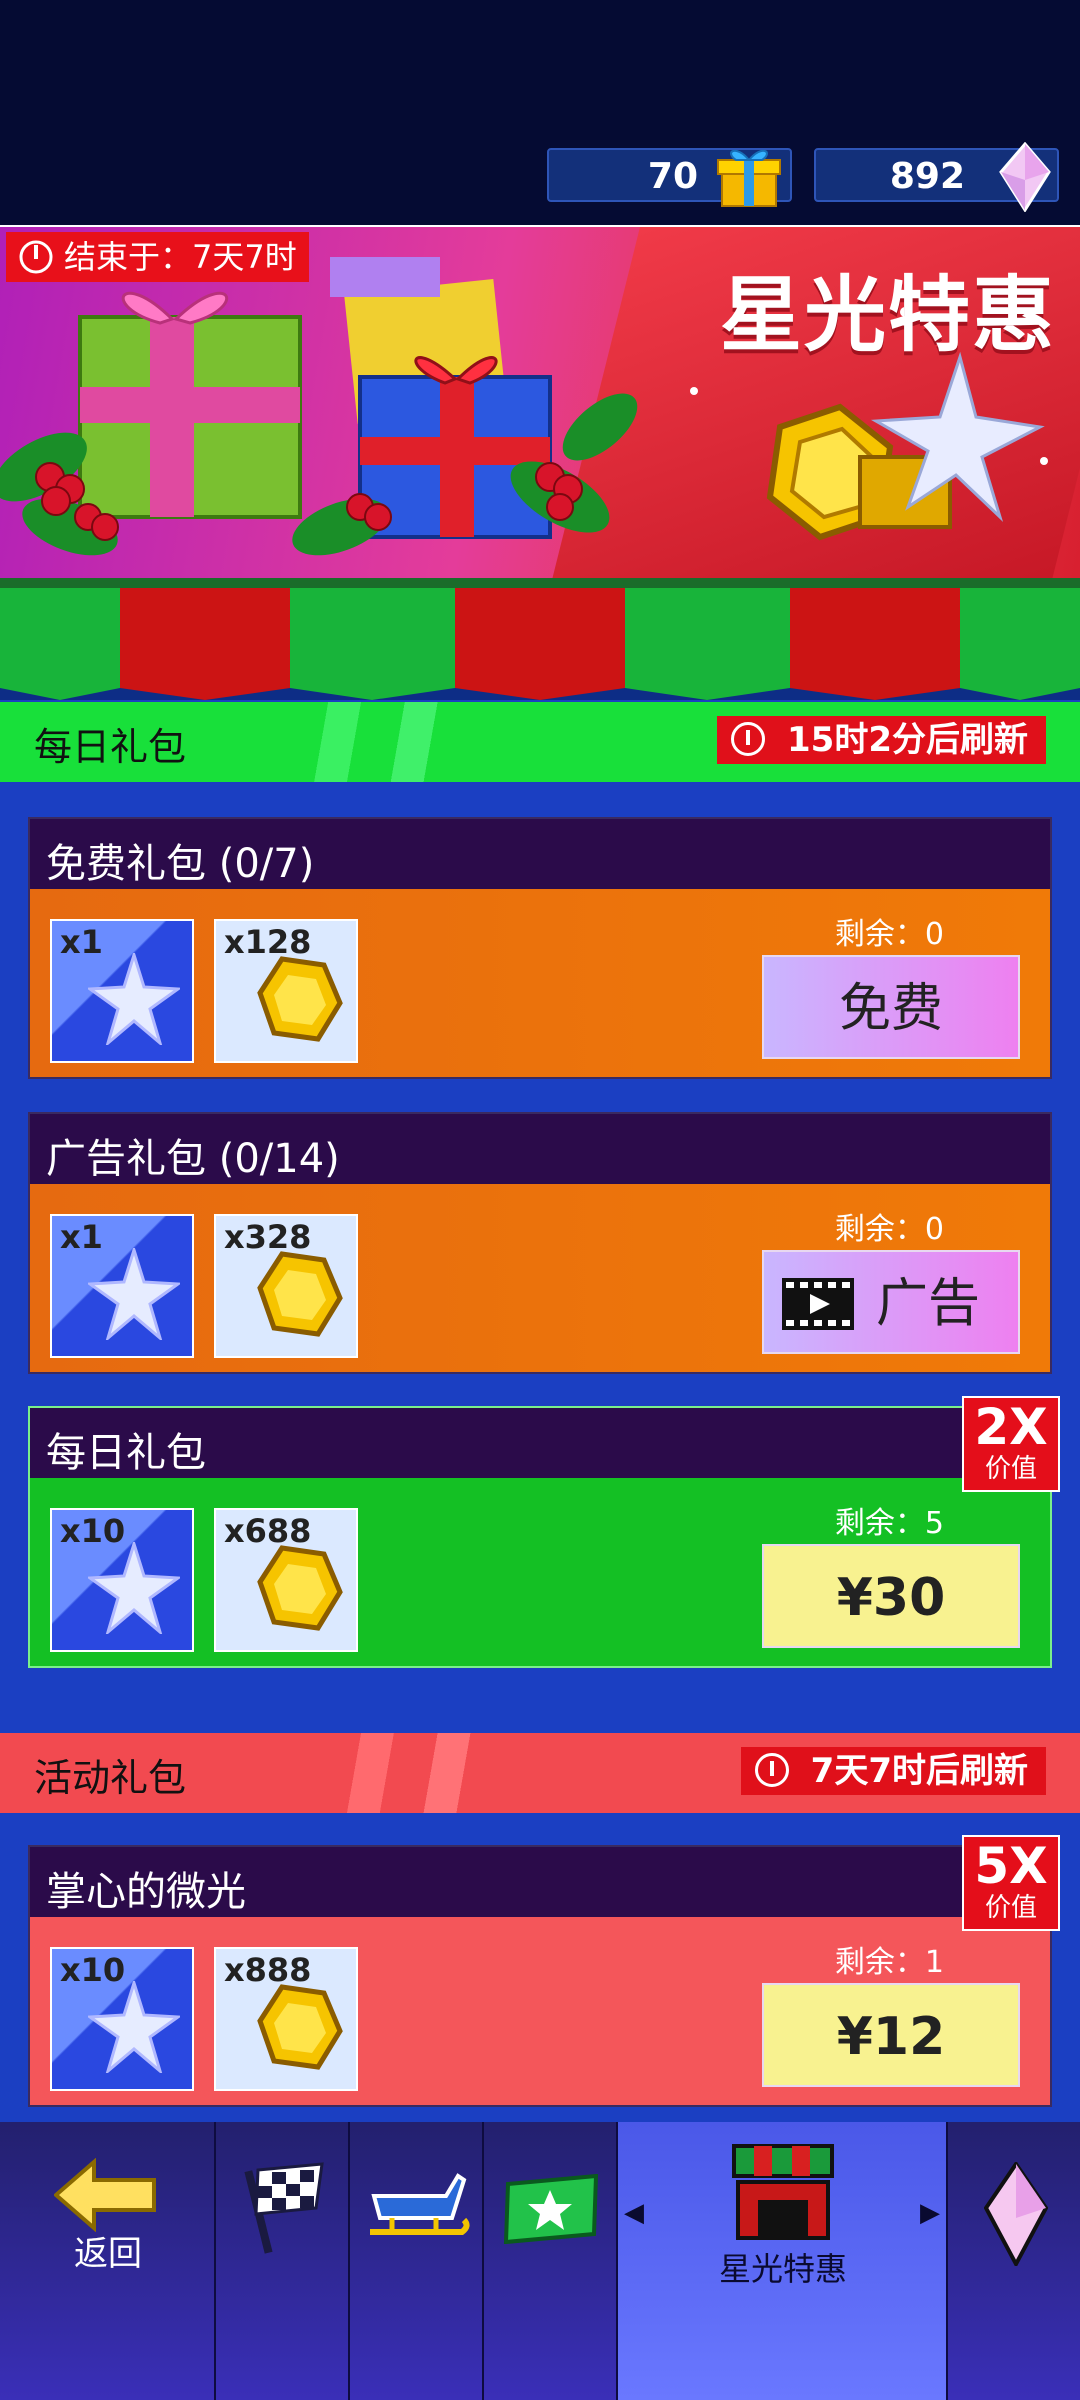 The height and width of the screenshot is (2400, 1080). What do you see at coordinates (889, 1523) in the screenshot?
I see `remaining-count: 剩余：5` at bounding box center [889, 1523].